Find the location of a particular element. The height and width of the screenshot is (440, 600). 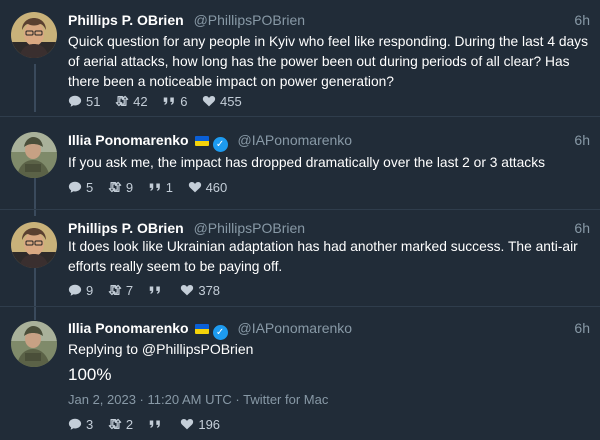

like-button: 460 is located at coordinates (208, 188).